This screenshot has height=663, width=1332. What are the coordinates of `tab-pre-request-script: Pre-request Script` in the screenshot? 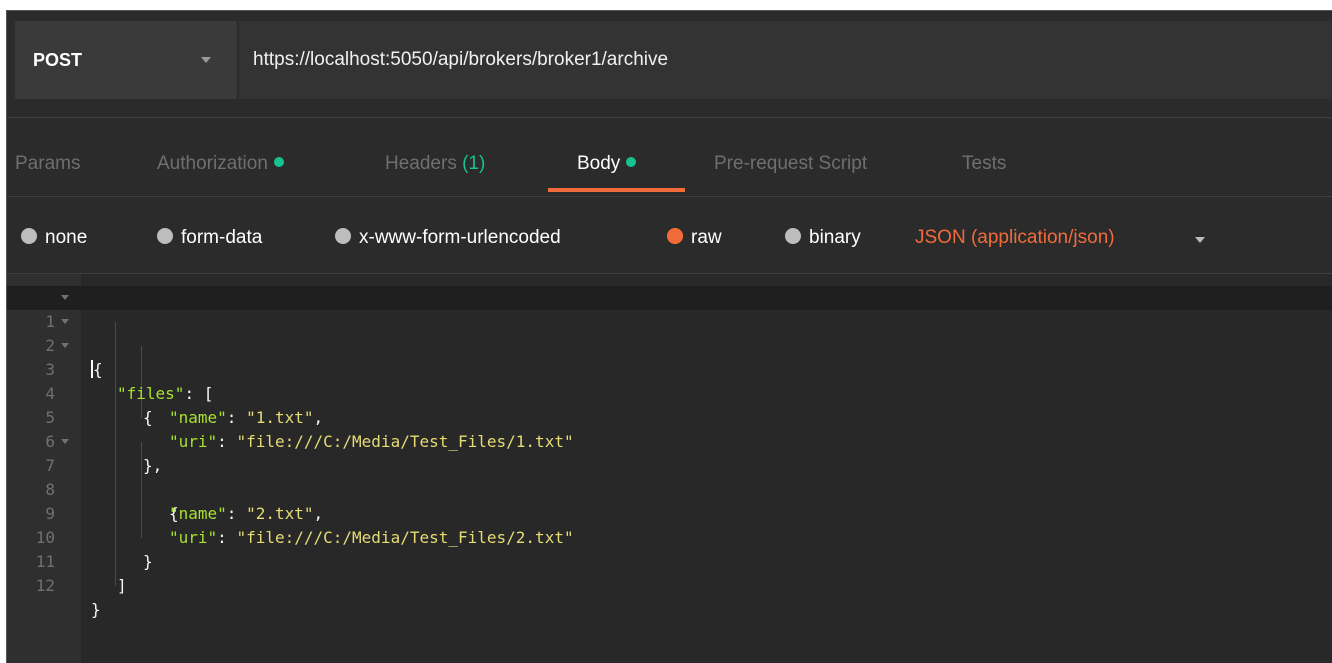 It's located at (790, 164).